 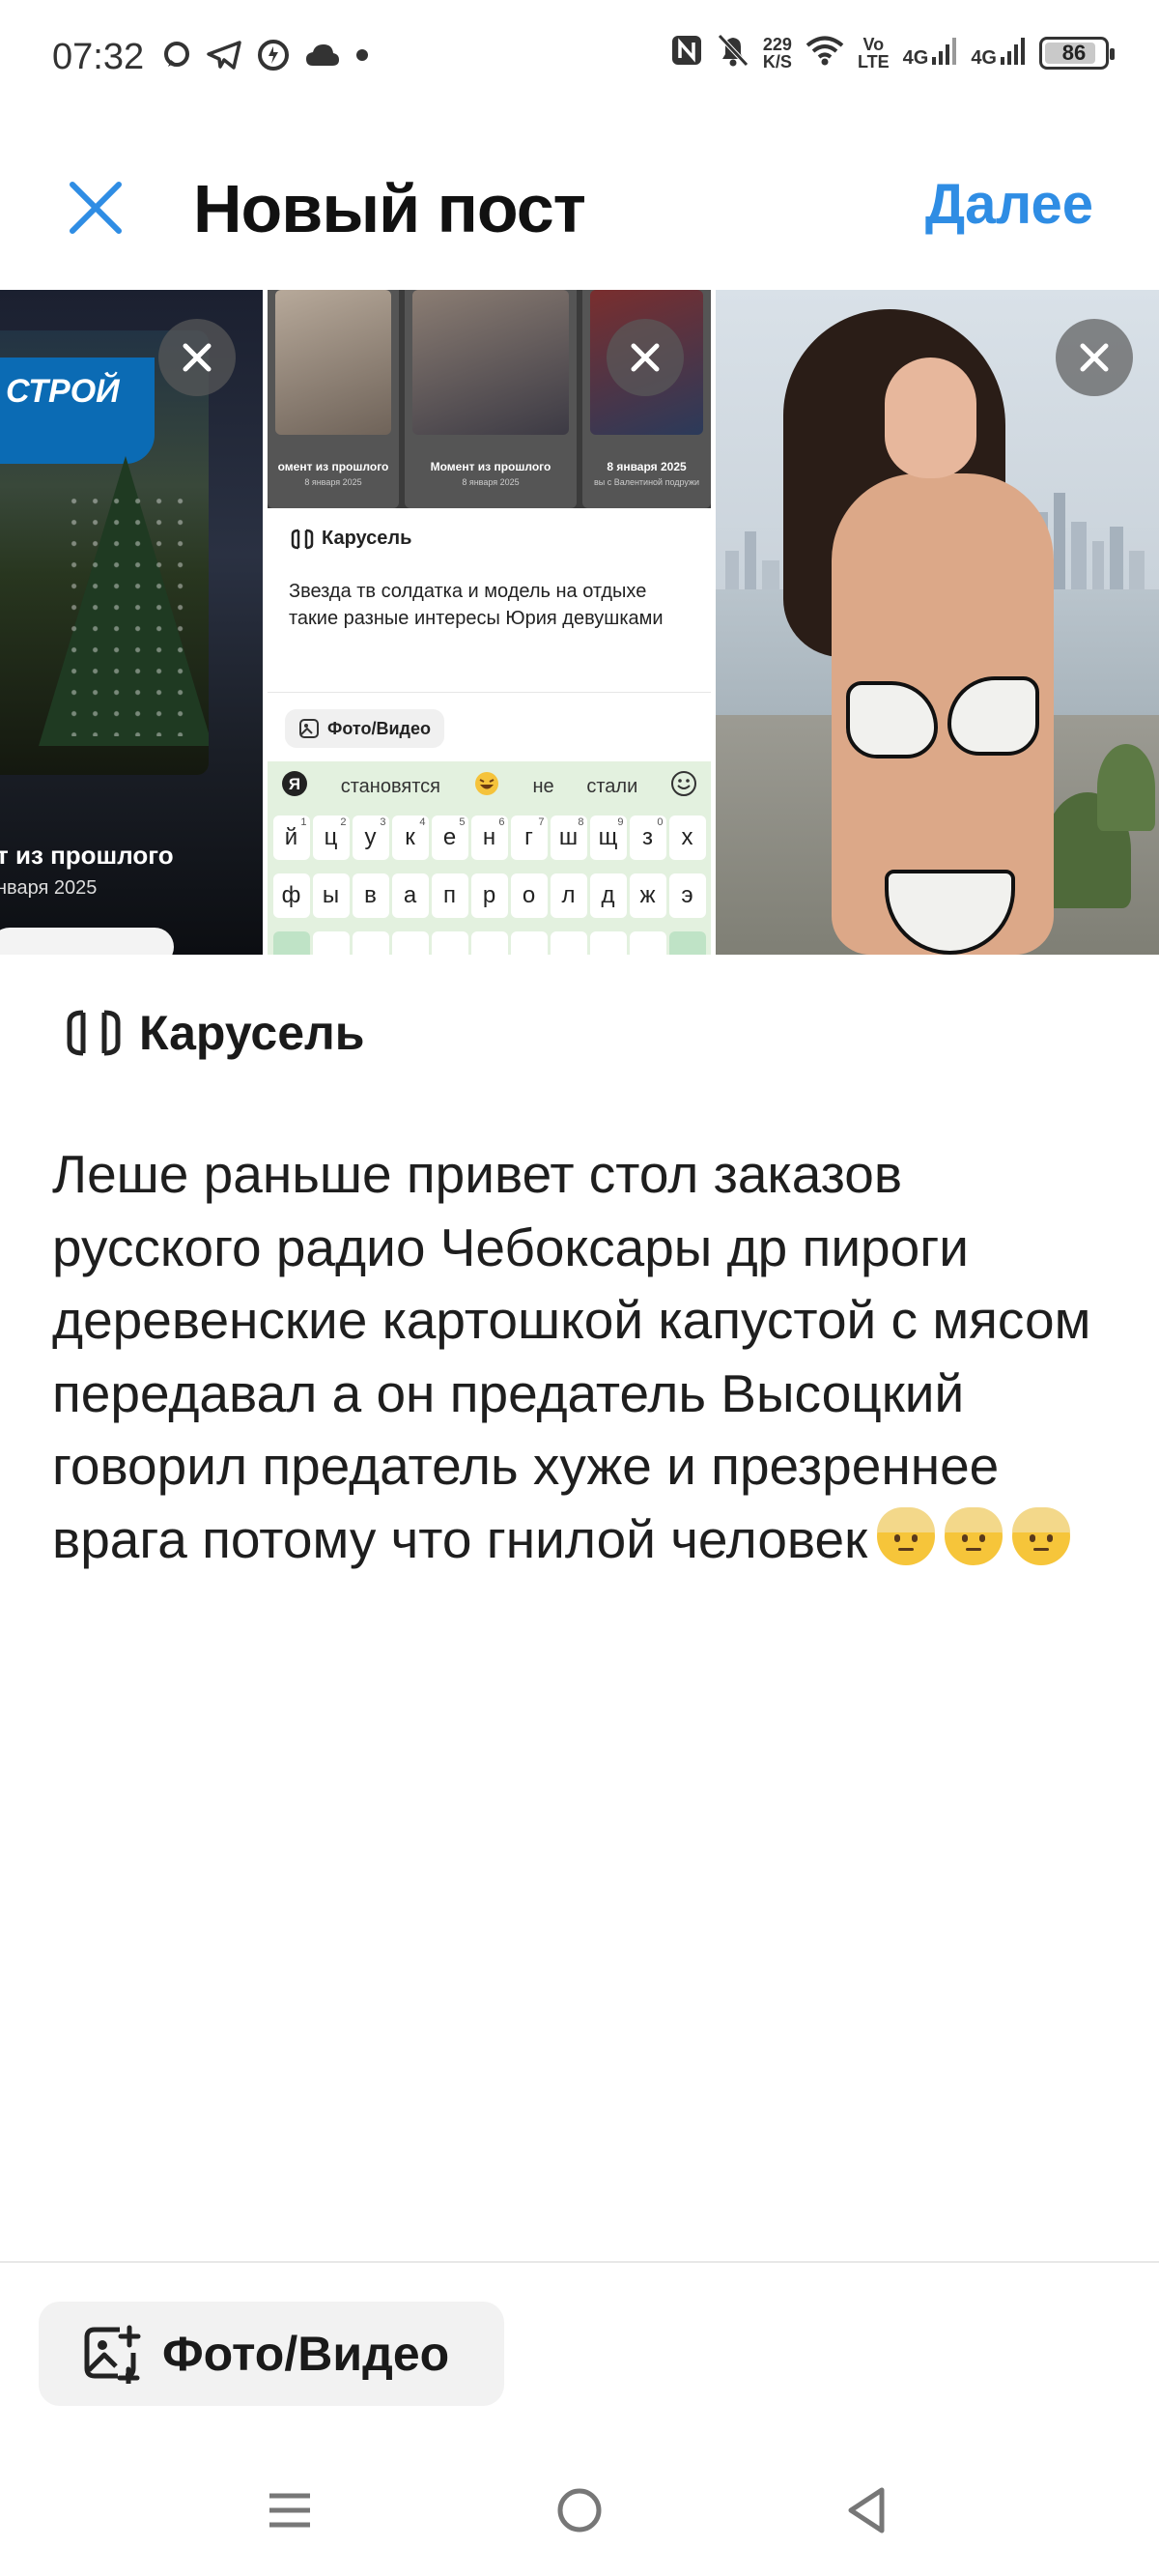 I want to click on suggestion-word: не, so click(x=543, y=786).